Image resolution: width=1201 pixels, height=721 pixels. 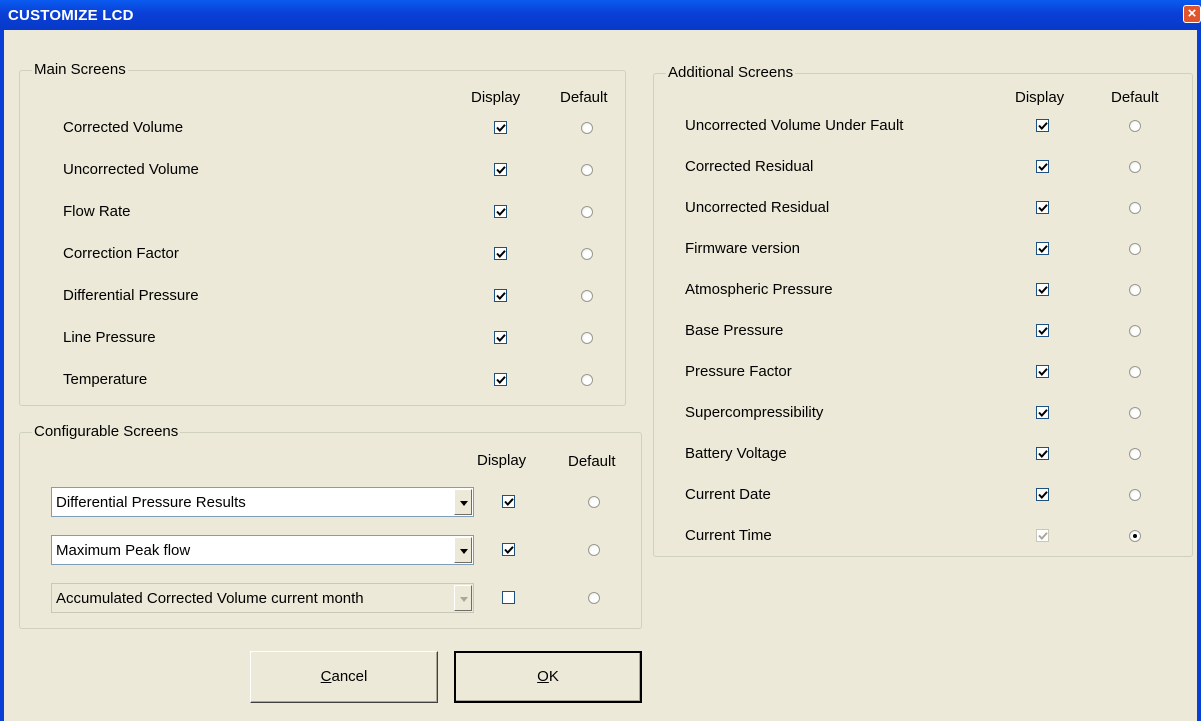 I want to click on main-screens-legend: Main Screens, so click(x=80, y=69).